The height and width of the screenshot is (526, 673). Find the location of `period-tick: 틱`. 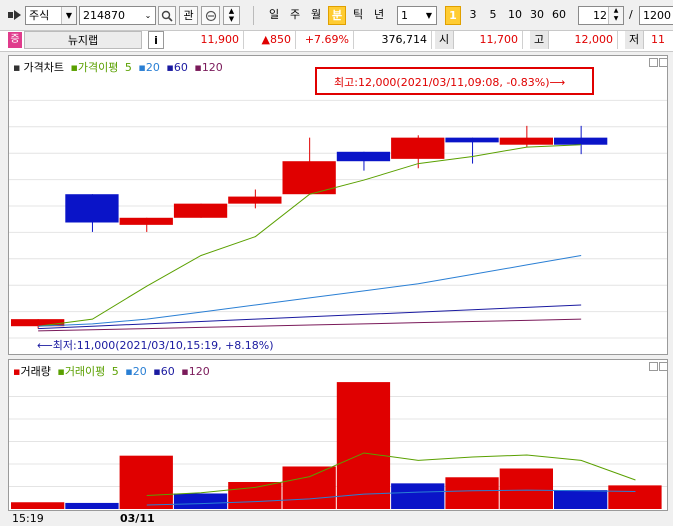

period-tick: 틱 is located at coordinates (358, 15).